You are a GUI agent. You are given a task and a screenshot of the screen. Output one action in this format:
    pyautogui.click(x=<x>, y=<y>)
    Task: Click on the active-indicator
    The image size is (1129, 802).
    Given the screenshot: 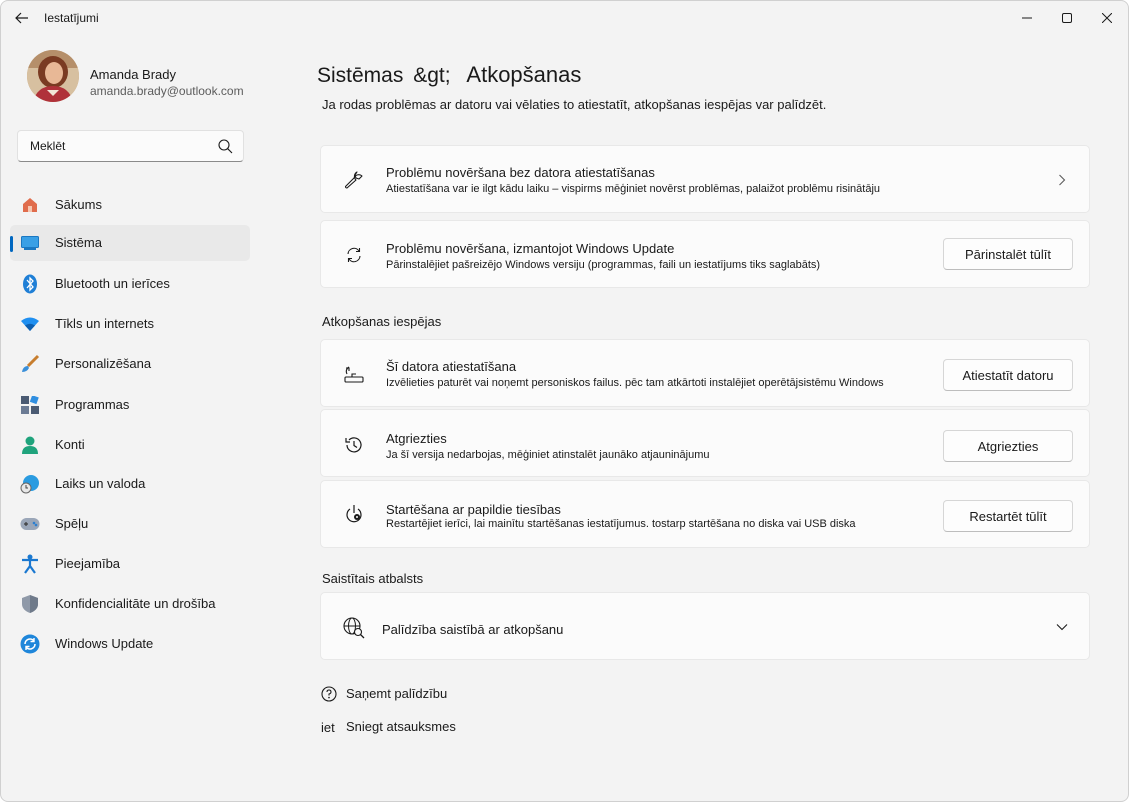 What is the action you would take?
    pyautogui.click(x=11, y=244)
    